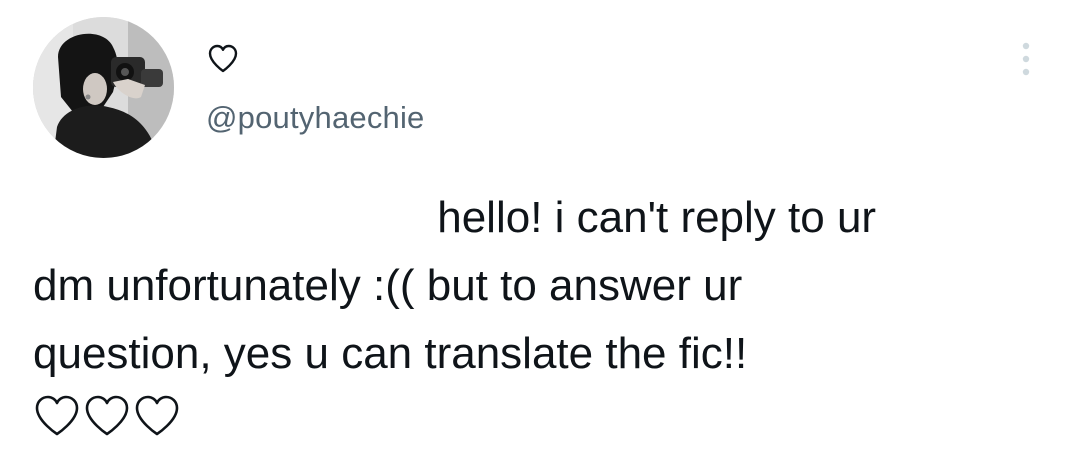  I want to click on display-name, so click(223, 59).